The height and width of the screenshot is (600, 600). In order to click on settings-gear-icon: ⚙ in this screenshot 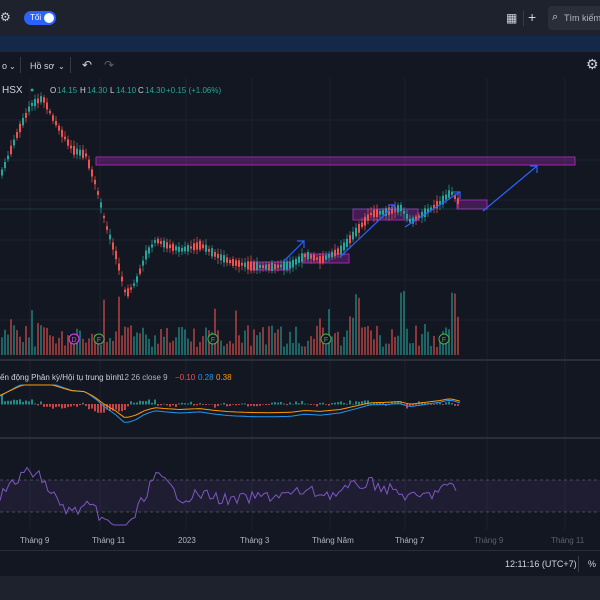, I will do `click(5, 17)`.